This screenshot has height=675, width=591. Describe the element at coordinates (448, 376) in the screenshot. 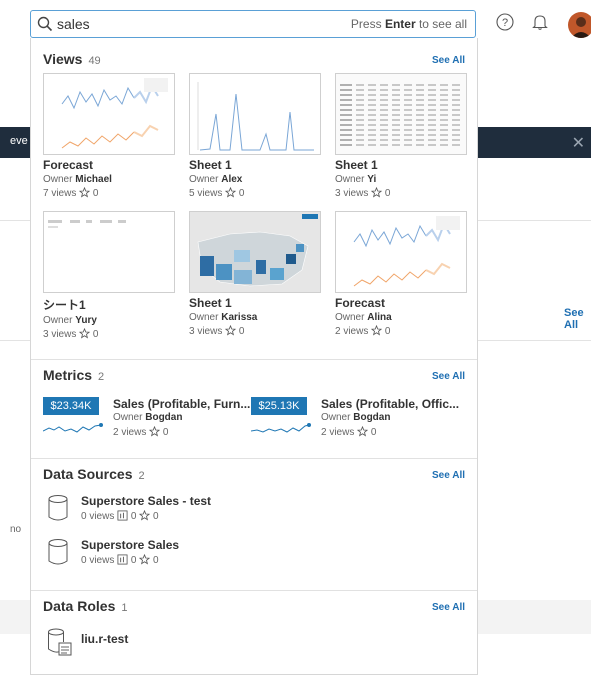

I see `metrics-see-all-link: See All` at that location.